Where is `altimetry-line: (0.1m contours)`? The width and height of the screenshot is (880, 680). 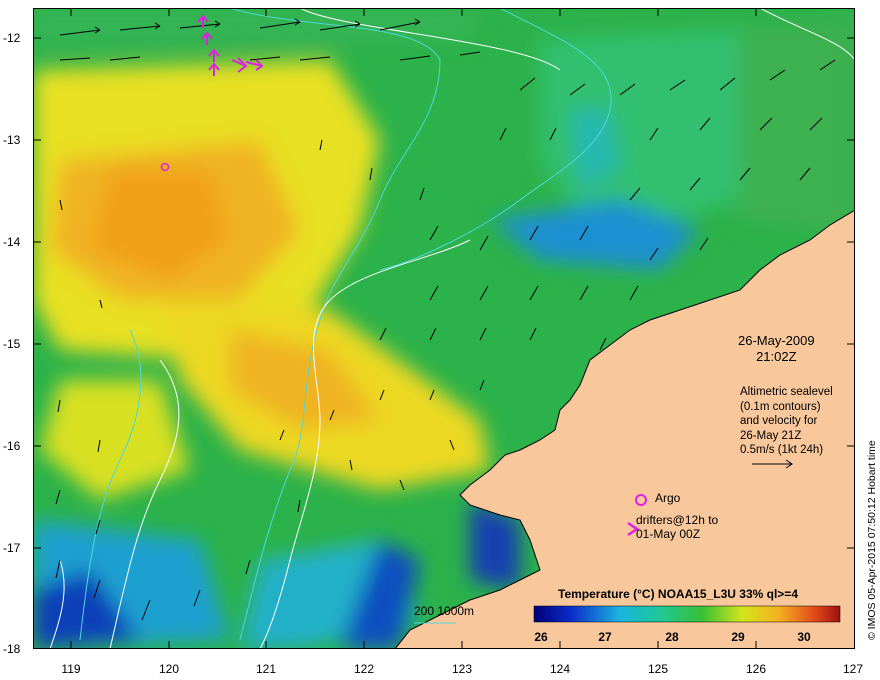 altimetry-line: (0.1m contours) is located at coordinates (780, 406).